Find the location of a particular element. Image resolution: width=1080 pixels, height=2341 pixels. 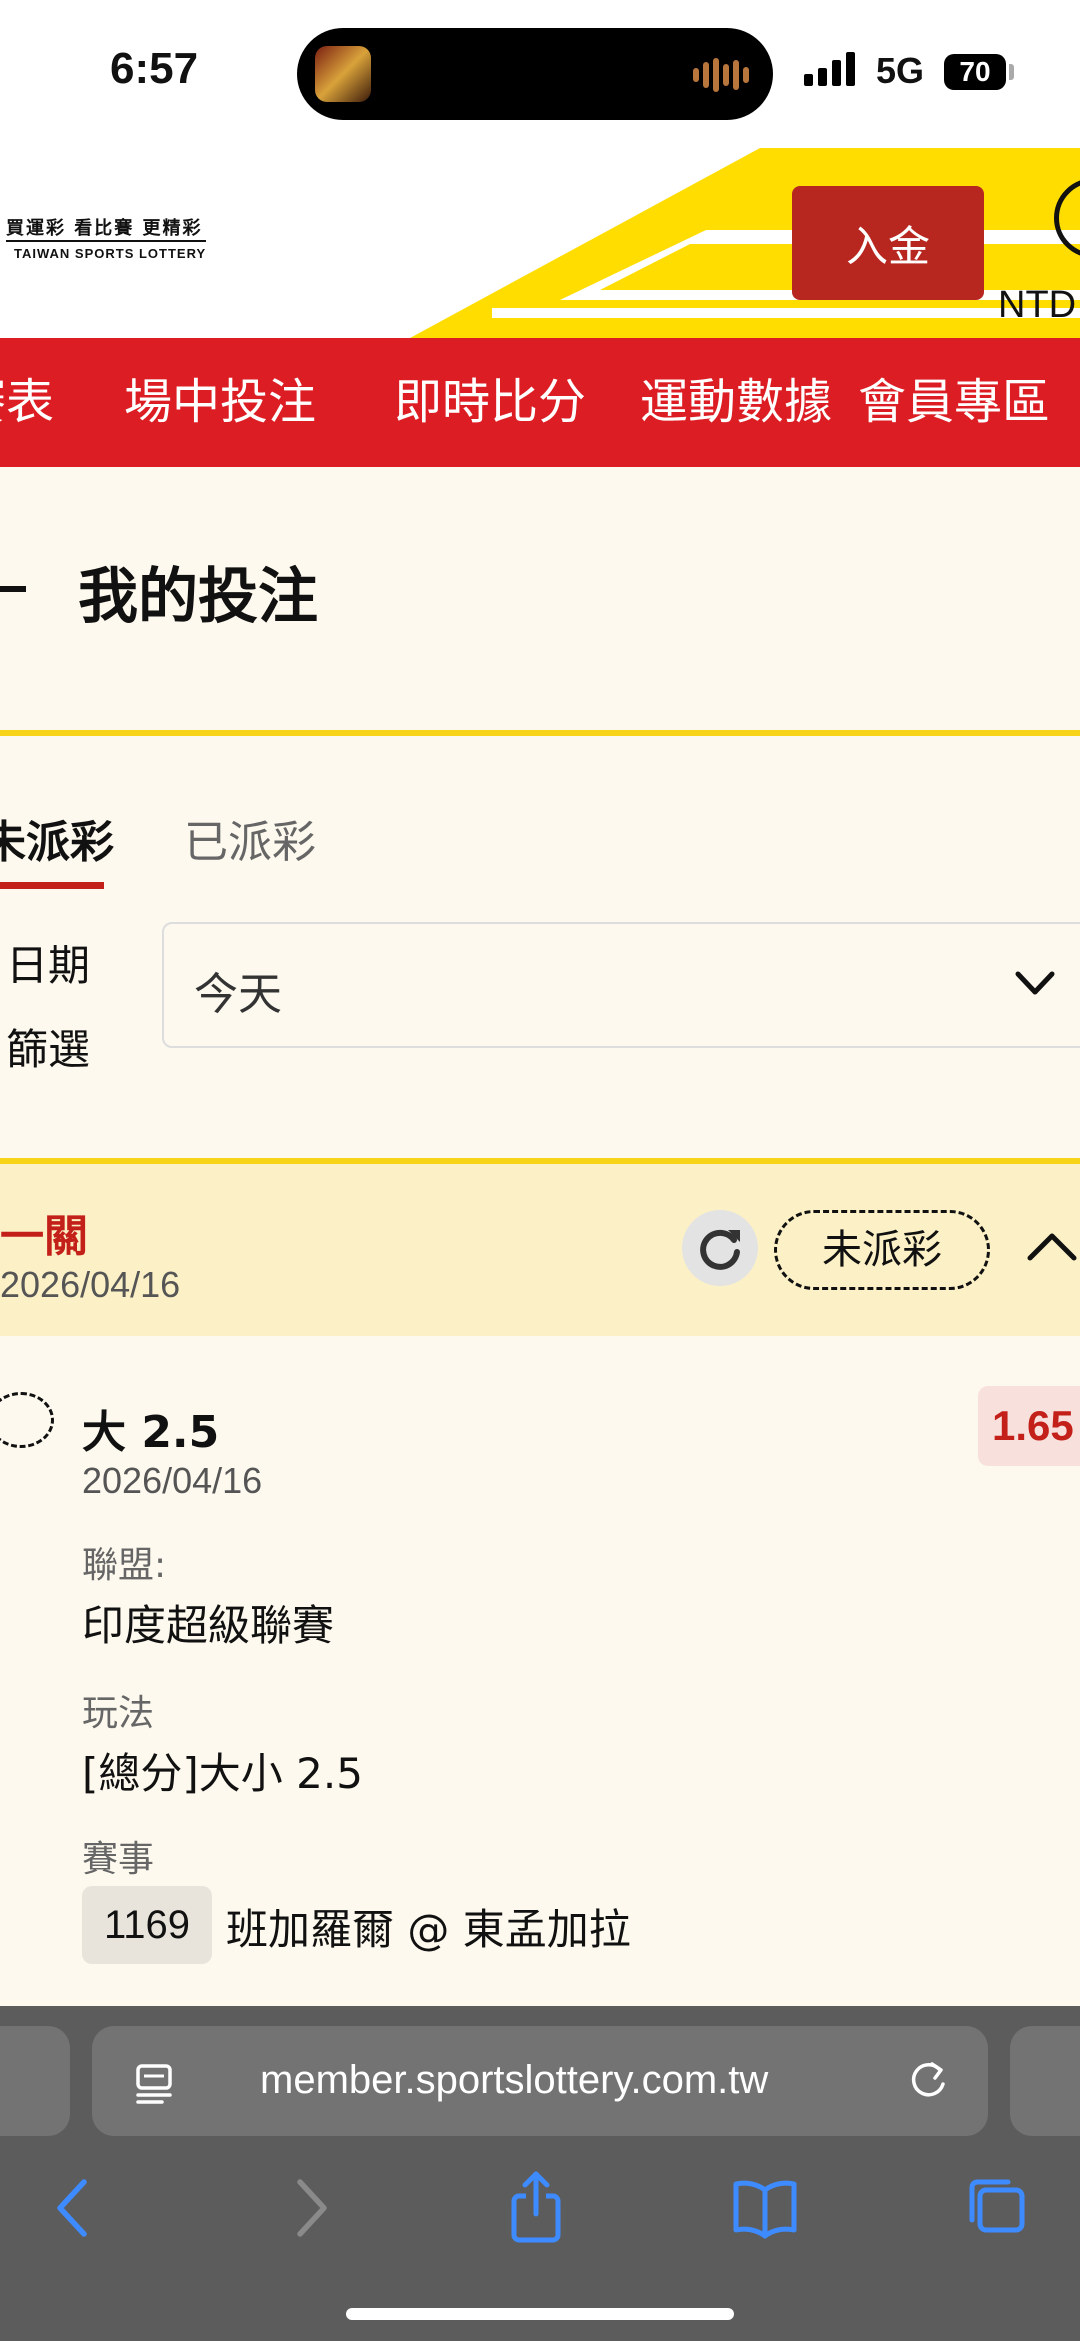

nav-item-live-betting: 場中投注 is located at coordinates (220, 402).